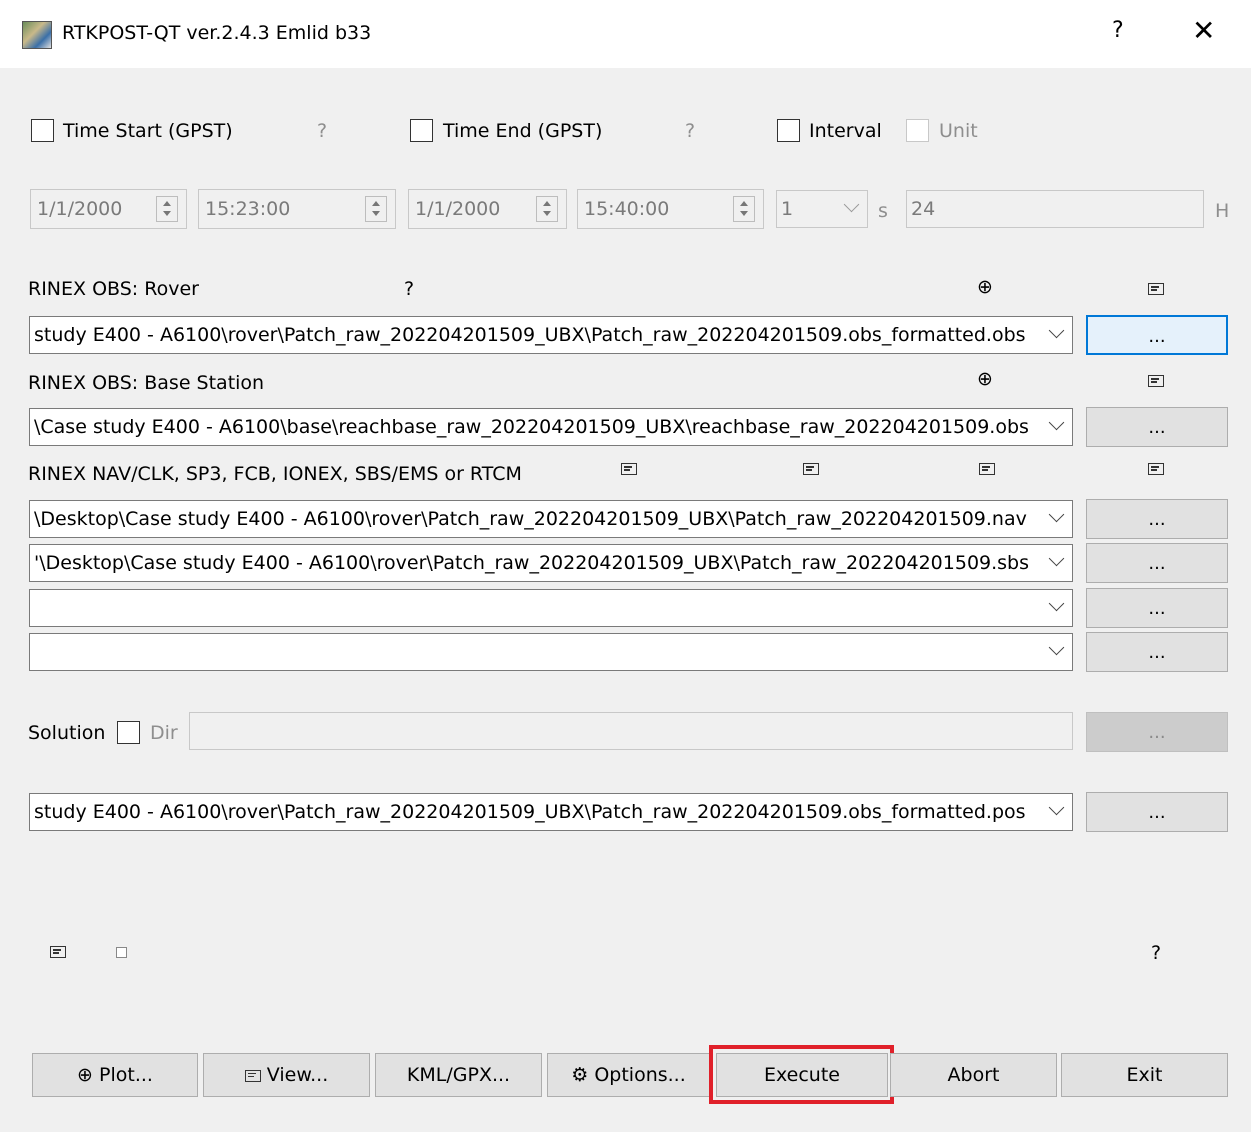 This screenshot has height=1132, width=1251. What do you see at coordinates (883, 211) in the screenshot?
I see `interval-unit: s` at bounding box center [883, 211].